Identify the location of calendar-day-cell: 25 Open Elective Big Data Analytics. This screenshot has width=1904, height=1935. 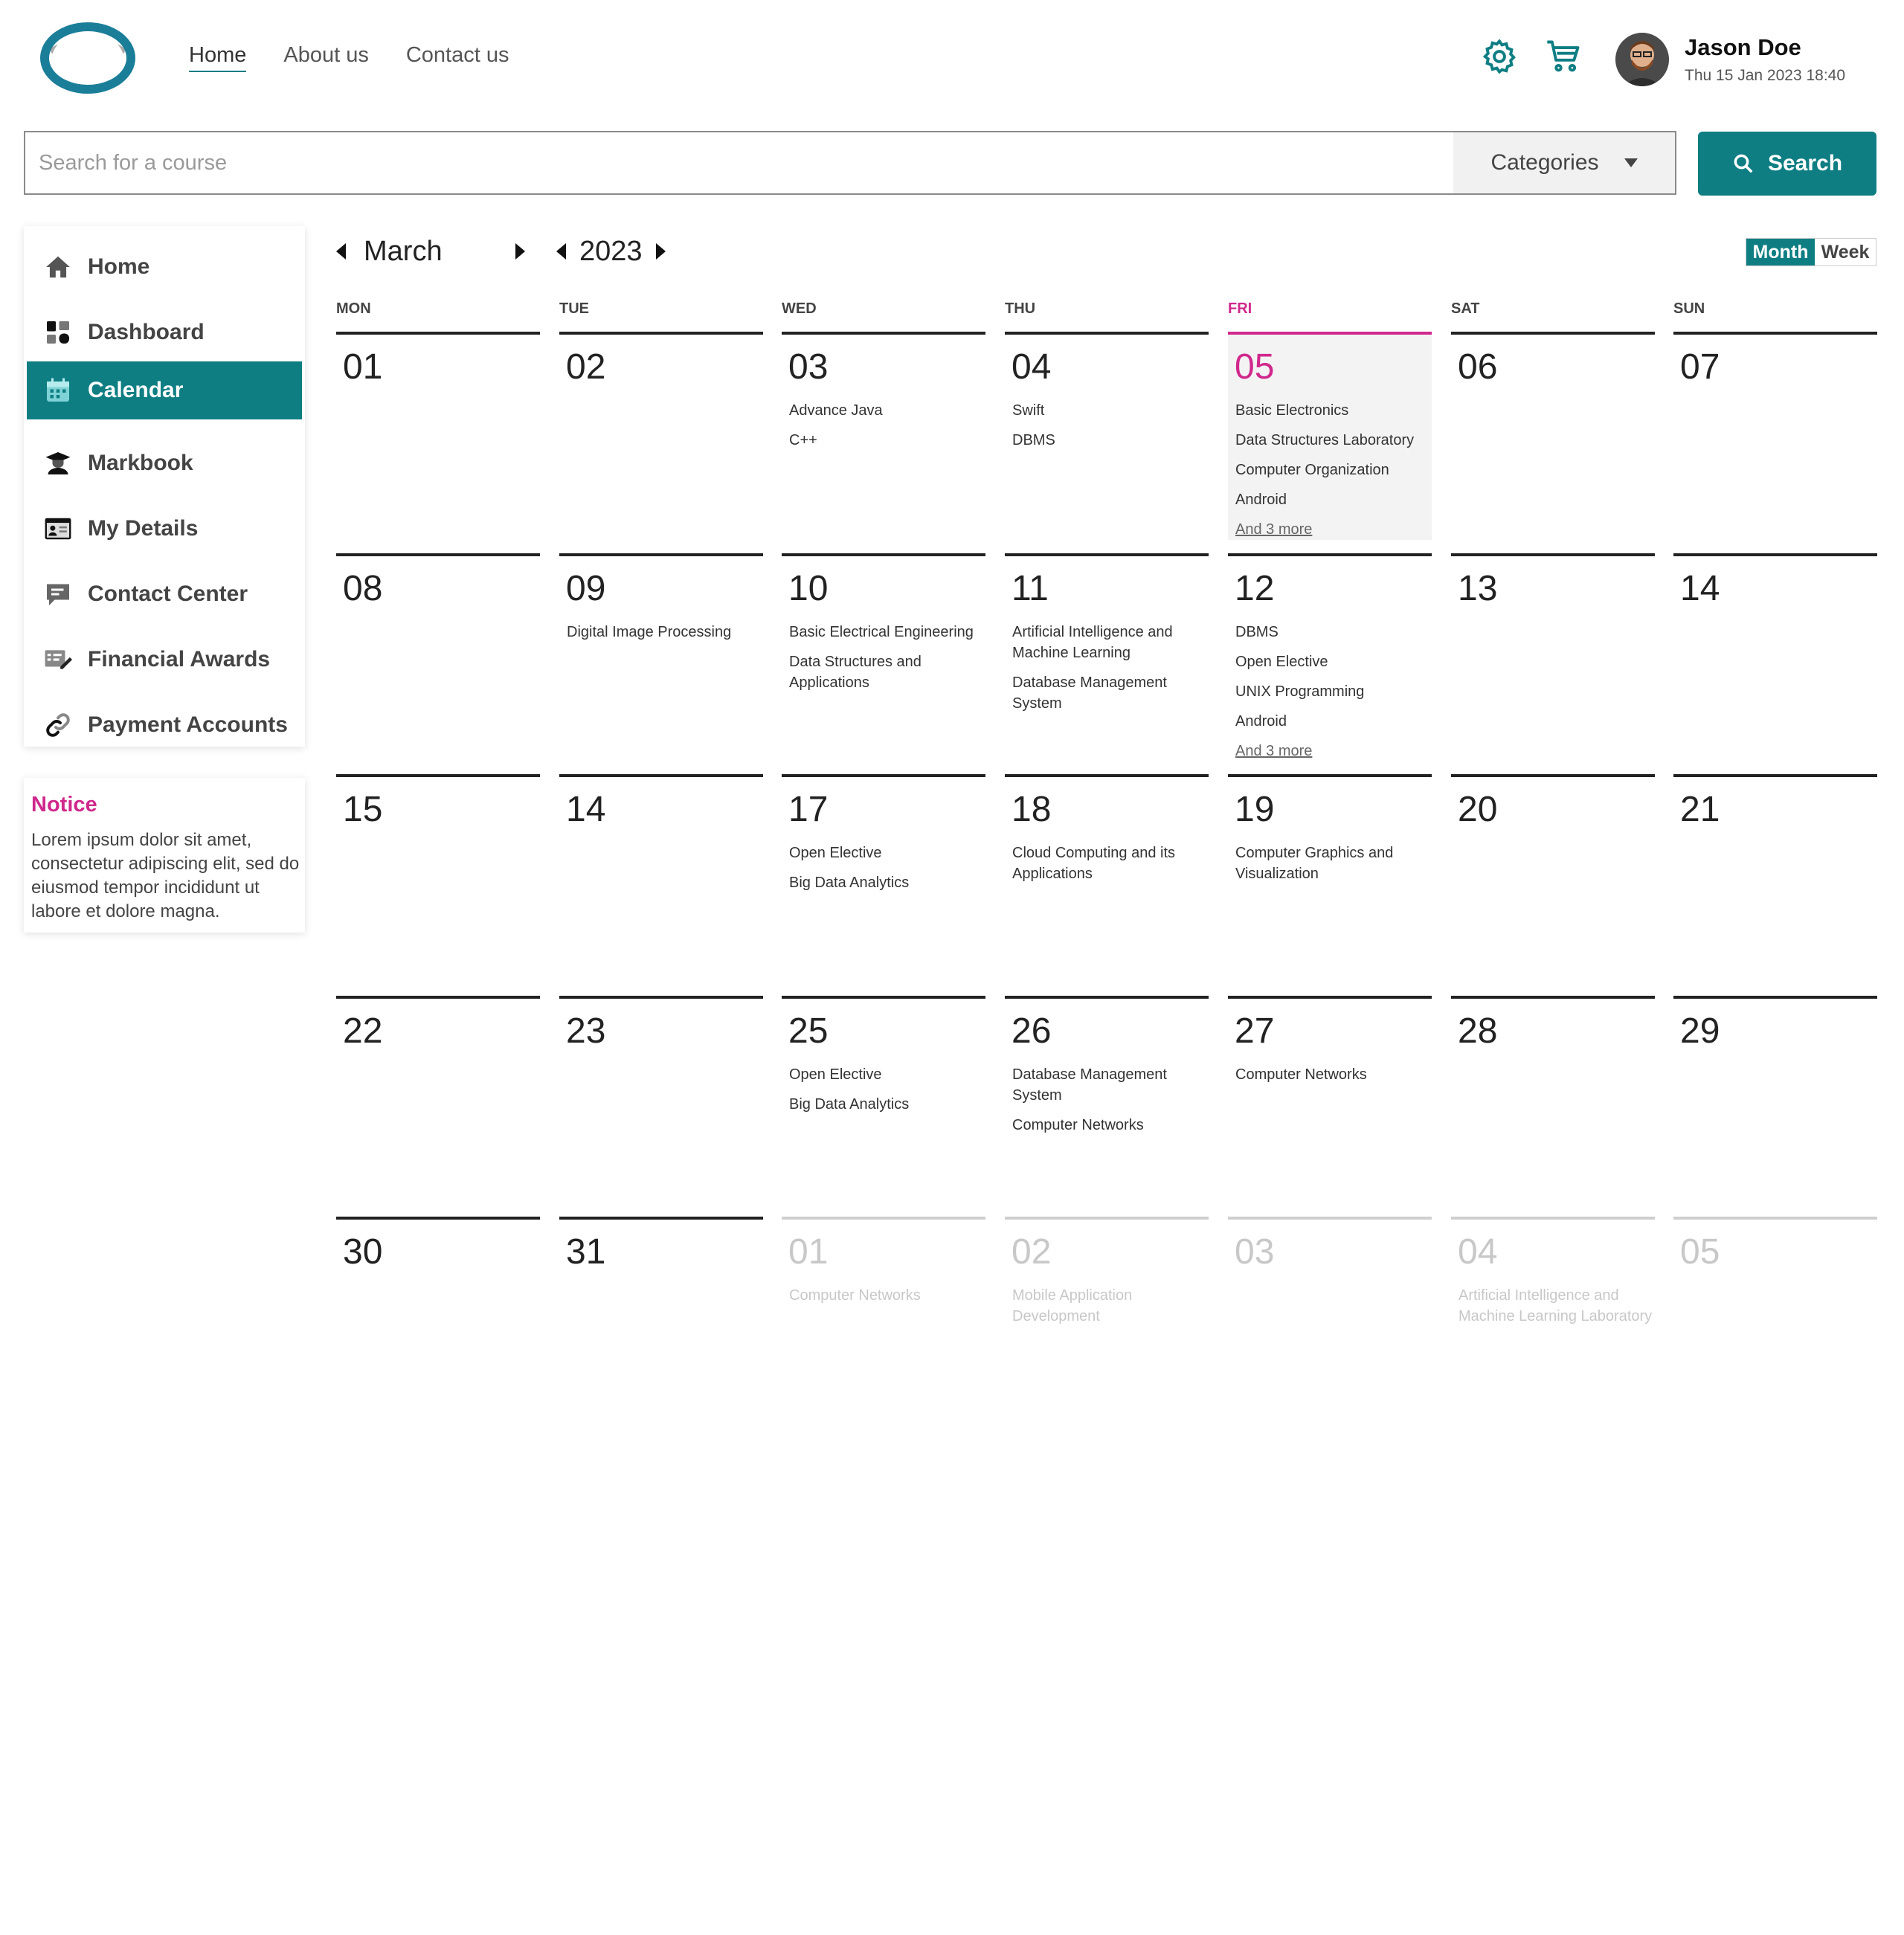
(884, 1103).